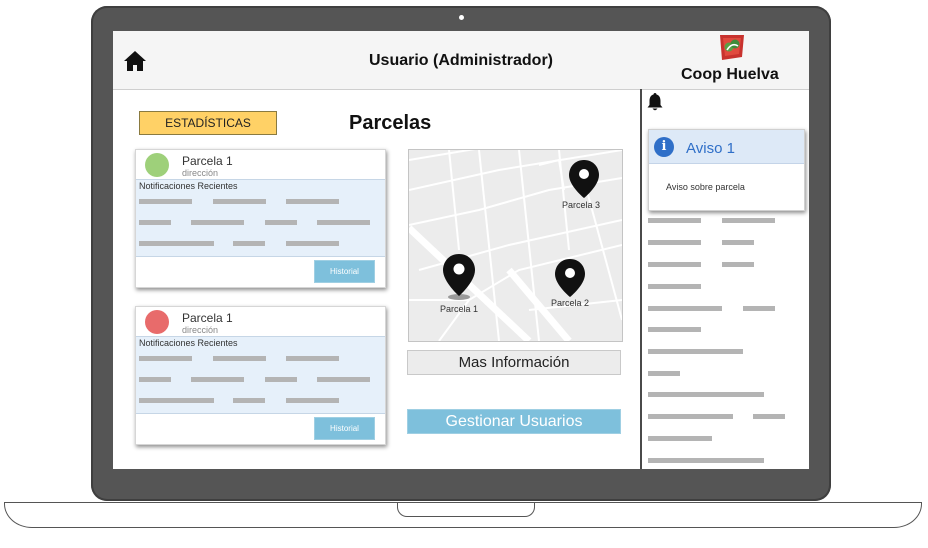  I want to click on status-dot-red, so click(157, 322).